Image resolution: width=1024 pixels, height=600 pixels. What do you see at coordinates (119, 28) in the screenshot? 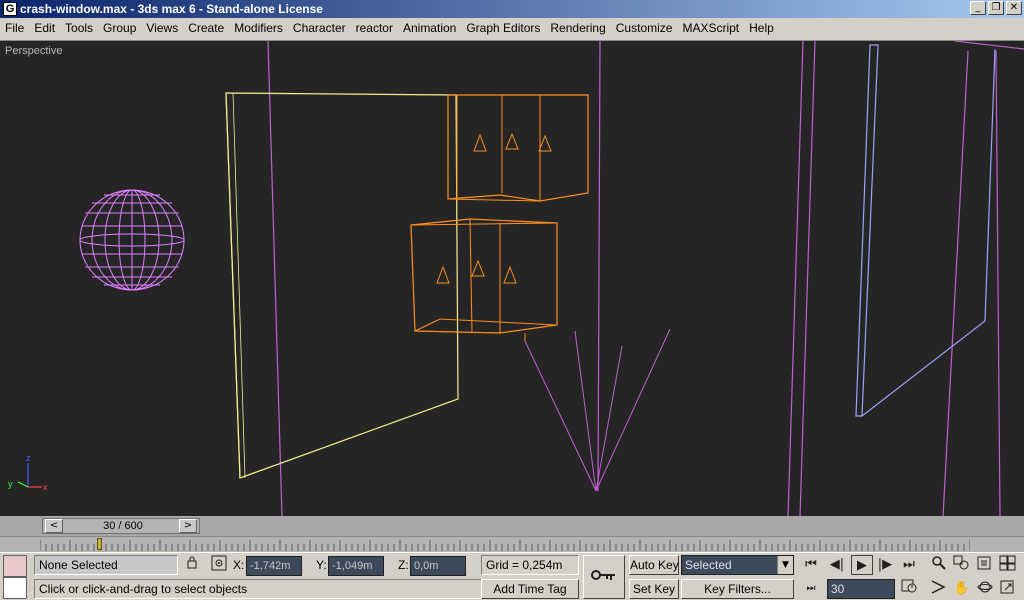
I see `menu-group: Group` at bounding box center [119, 28].